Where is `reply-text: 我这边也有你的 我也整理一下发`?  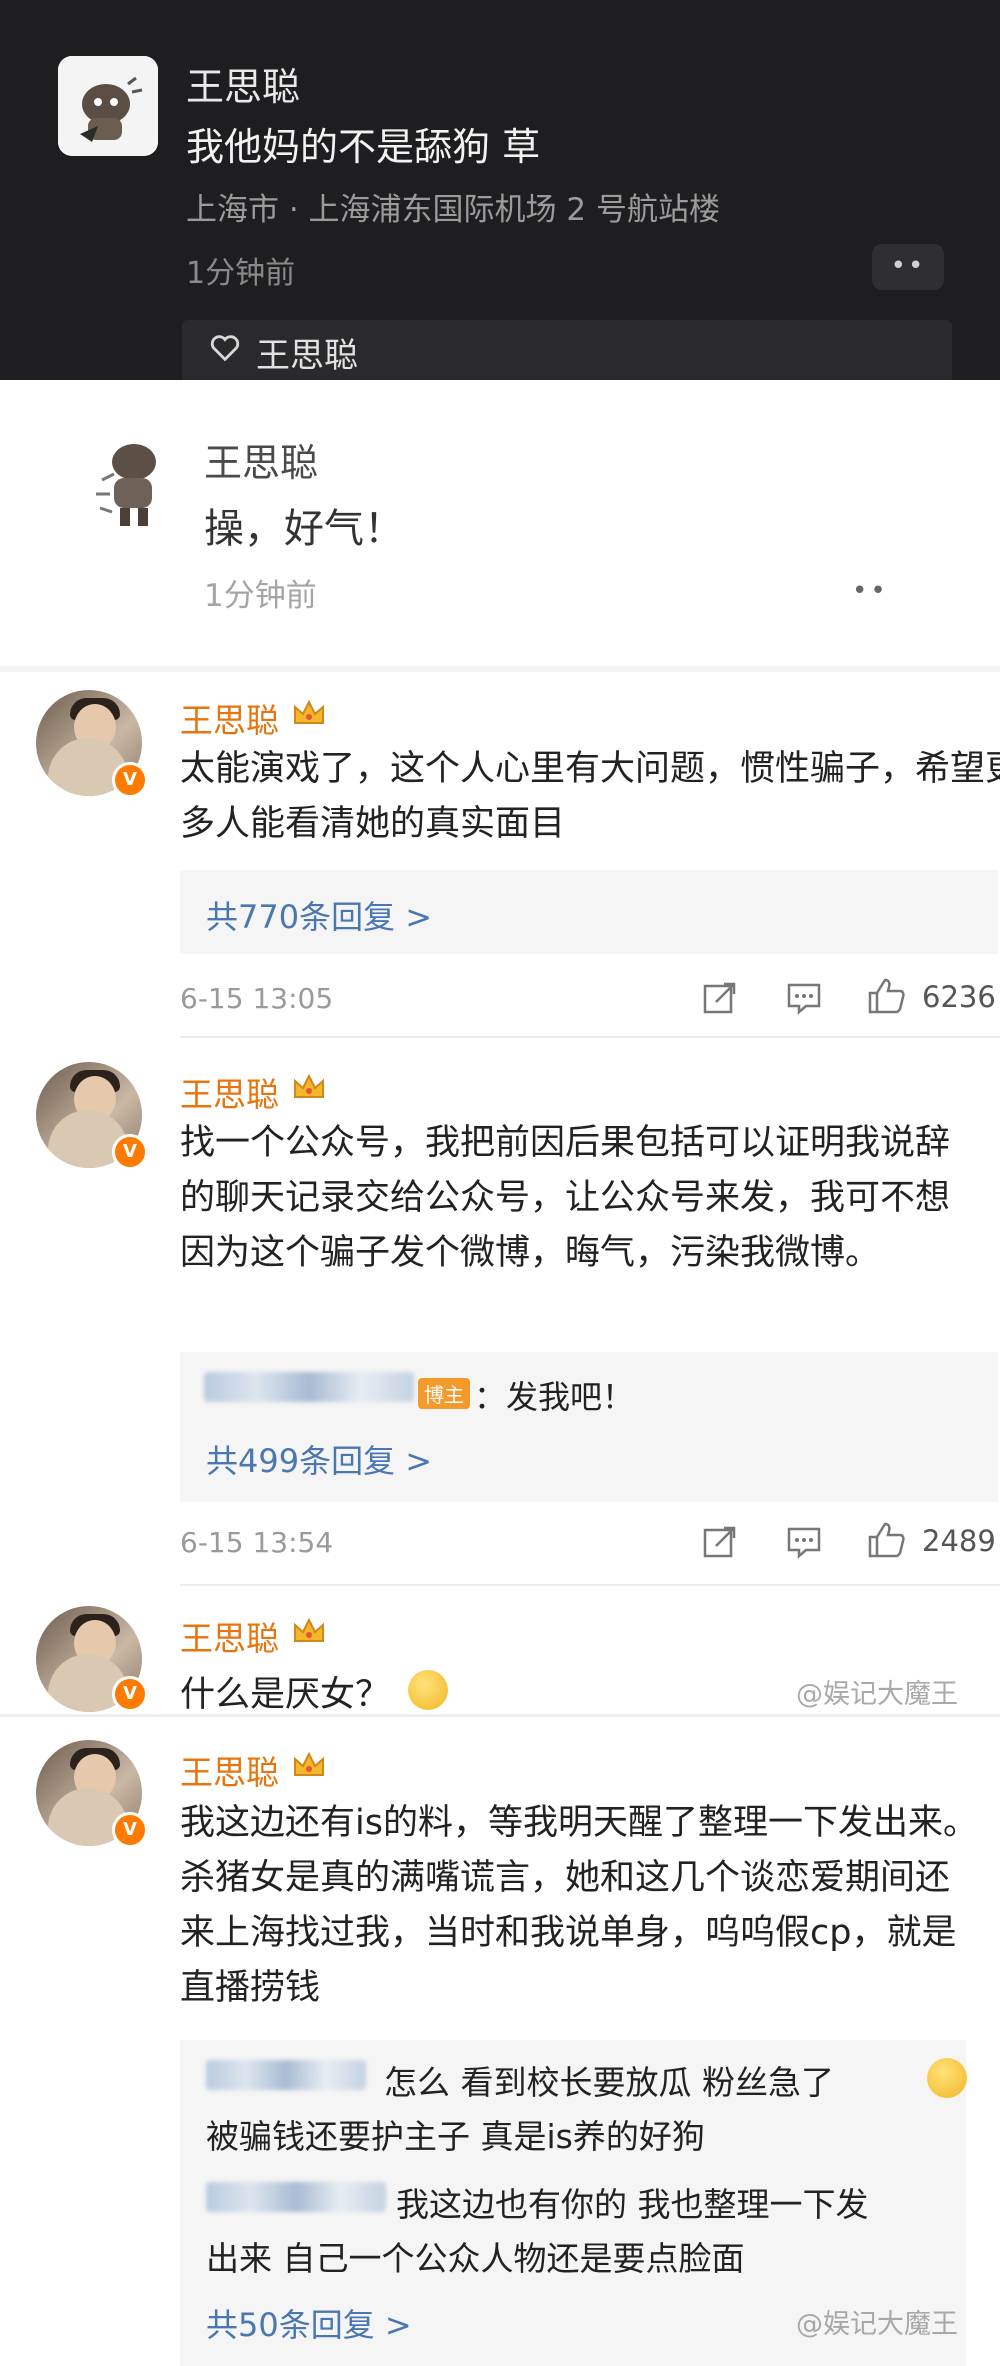 reply-text: 我这边也有你的 我也整理一下发 is located at coordinates (632, 2204).